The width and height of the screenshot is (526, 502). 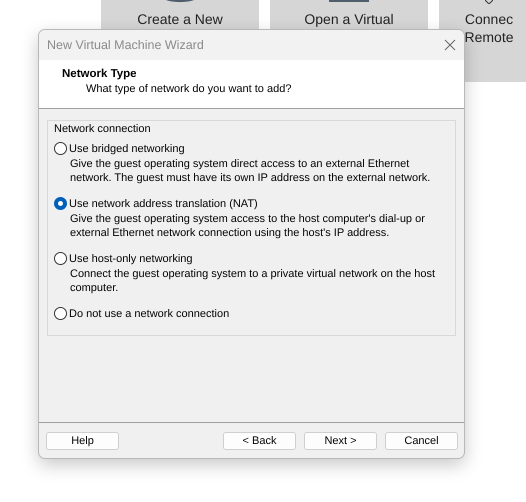 What do you see at coordinates (450, 45) in the screenshot?
I see `close-icon` at bounding box center [450, 45].